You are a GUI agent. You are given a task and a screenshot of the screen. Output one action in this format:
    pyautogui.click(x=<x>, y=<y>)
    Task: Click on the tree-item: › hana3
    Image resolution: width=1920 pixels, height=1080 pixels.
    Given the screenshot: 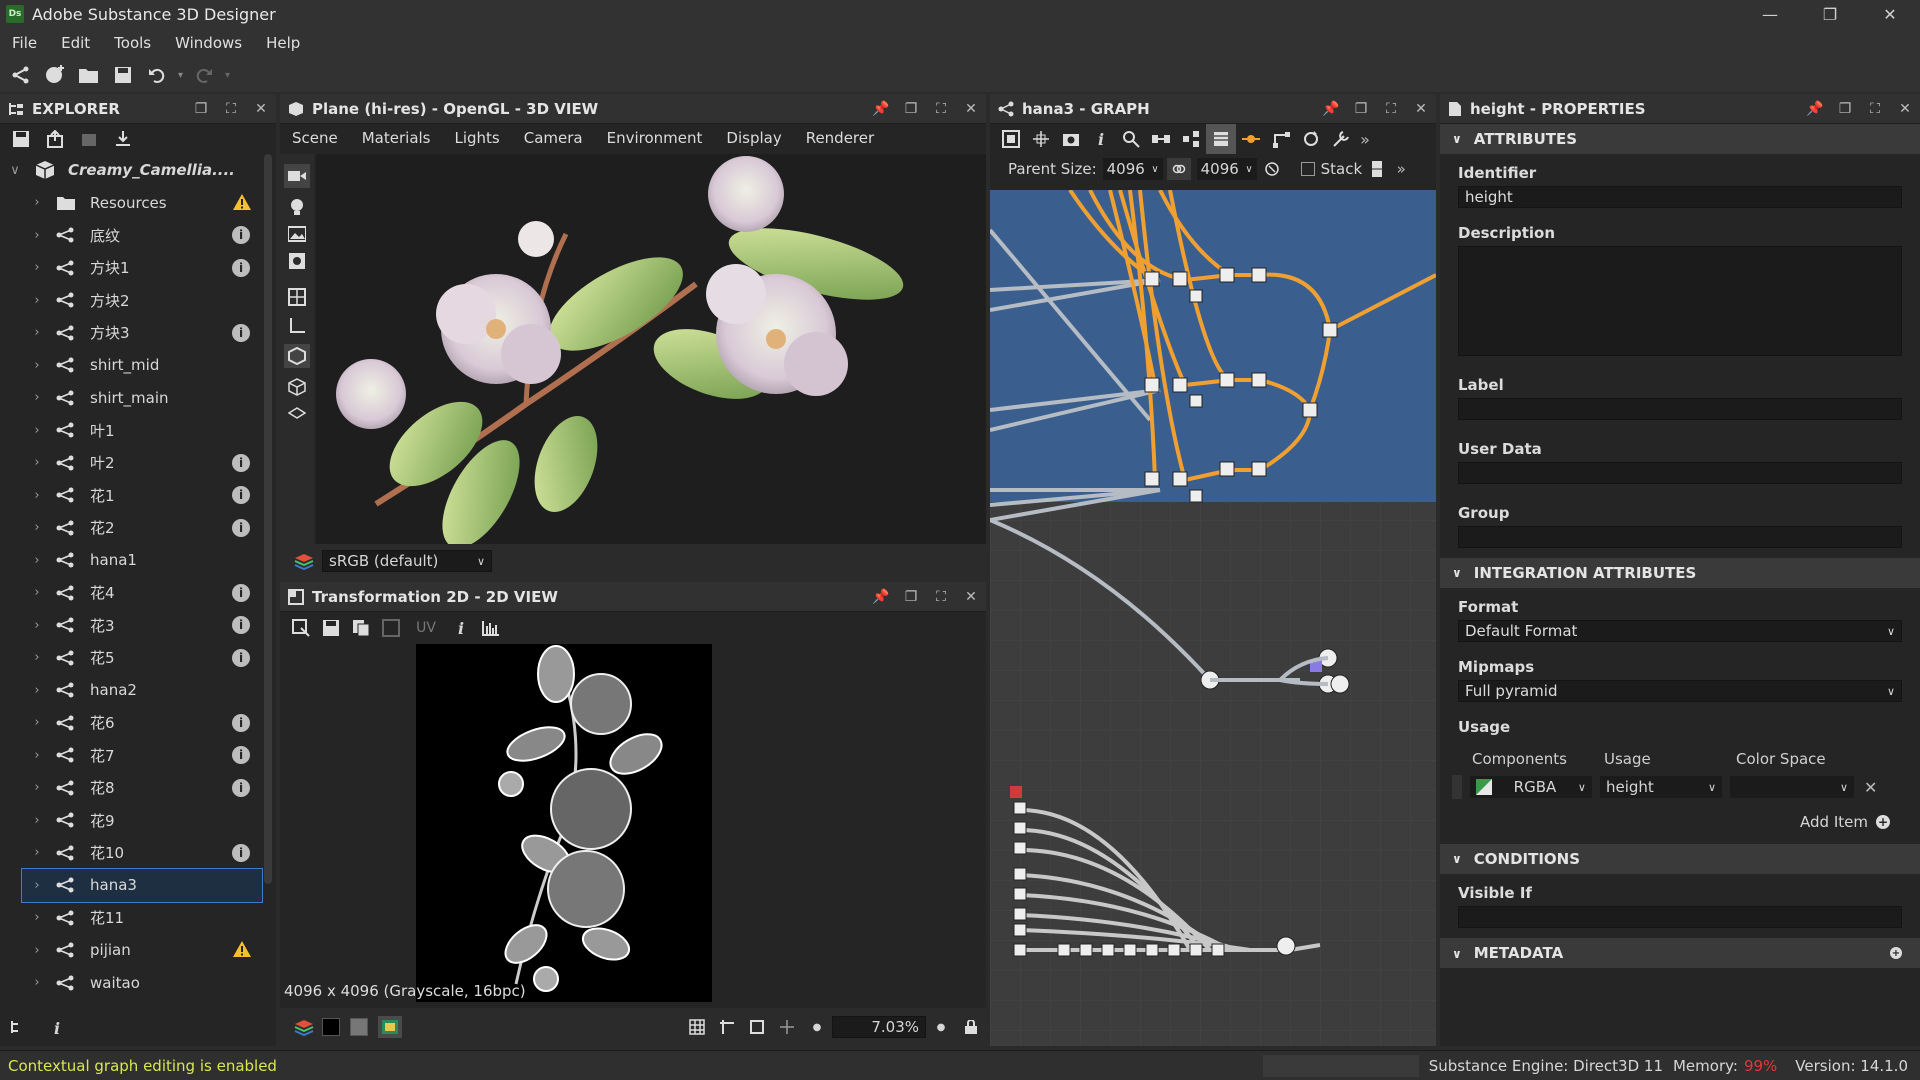 What is the action you would take?
    pyautogui.click(x=142, y=885)
    